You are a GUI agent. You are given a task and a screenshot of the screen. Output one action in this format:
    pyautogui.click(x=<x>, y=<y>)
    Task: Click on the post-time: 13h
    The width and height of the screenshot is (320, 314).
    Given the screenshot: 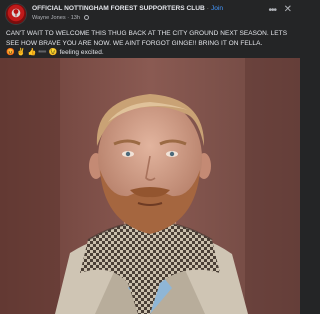 What is the action you would take?
    pyautogui.click(x=75, y=18)
    